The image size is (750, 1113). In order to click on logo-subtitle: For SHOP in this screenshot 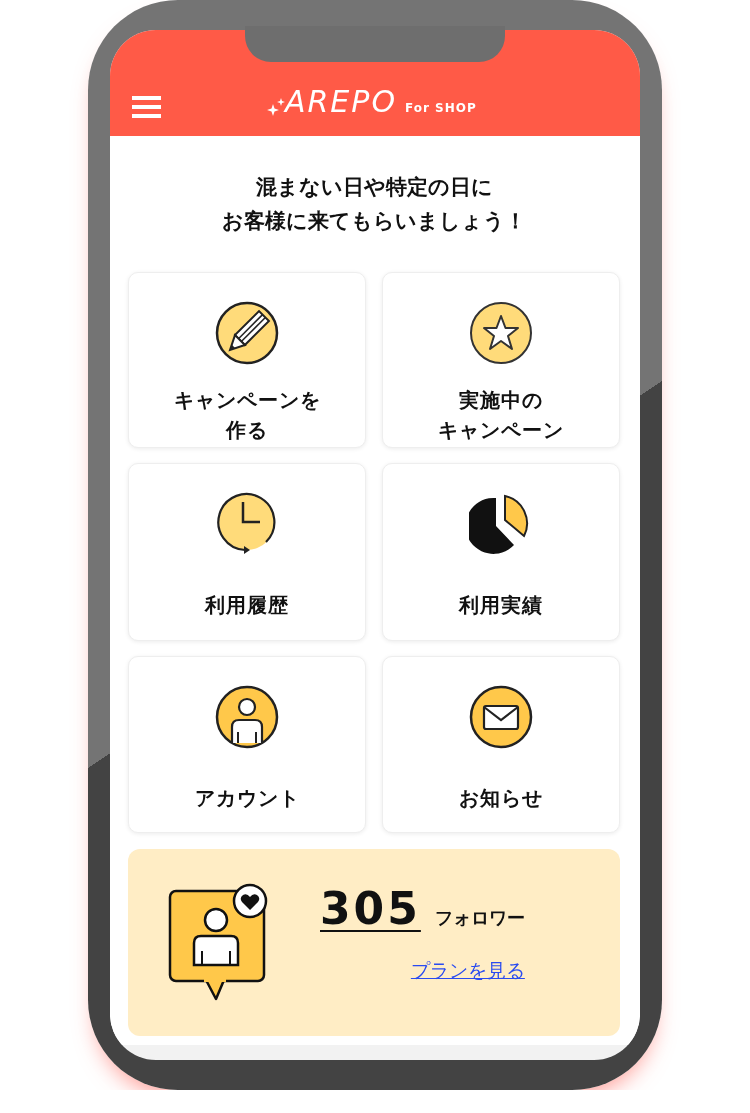, I will do `click(441, 108)`.